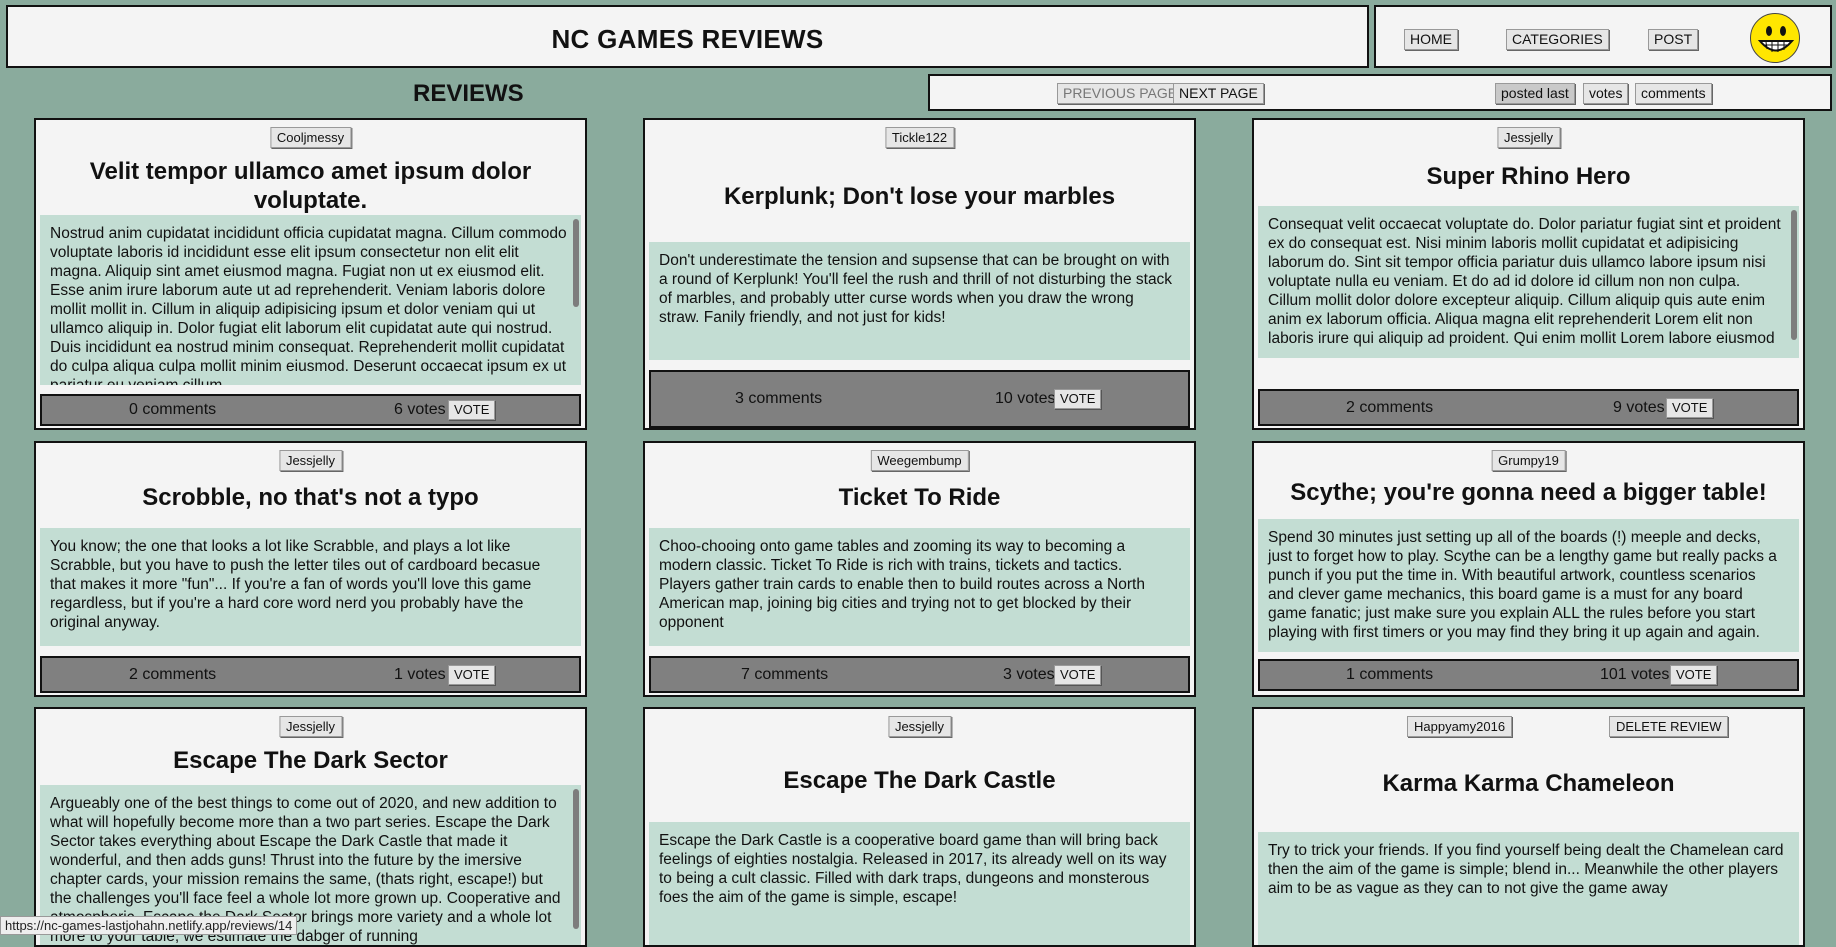 The height and width of the screenshot is (947, 1836). What do you see at coordinates (310, 137) in the screenshot?
I see `author-tag: Cooljmessy` at bounding box center [310, 137].